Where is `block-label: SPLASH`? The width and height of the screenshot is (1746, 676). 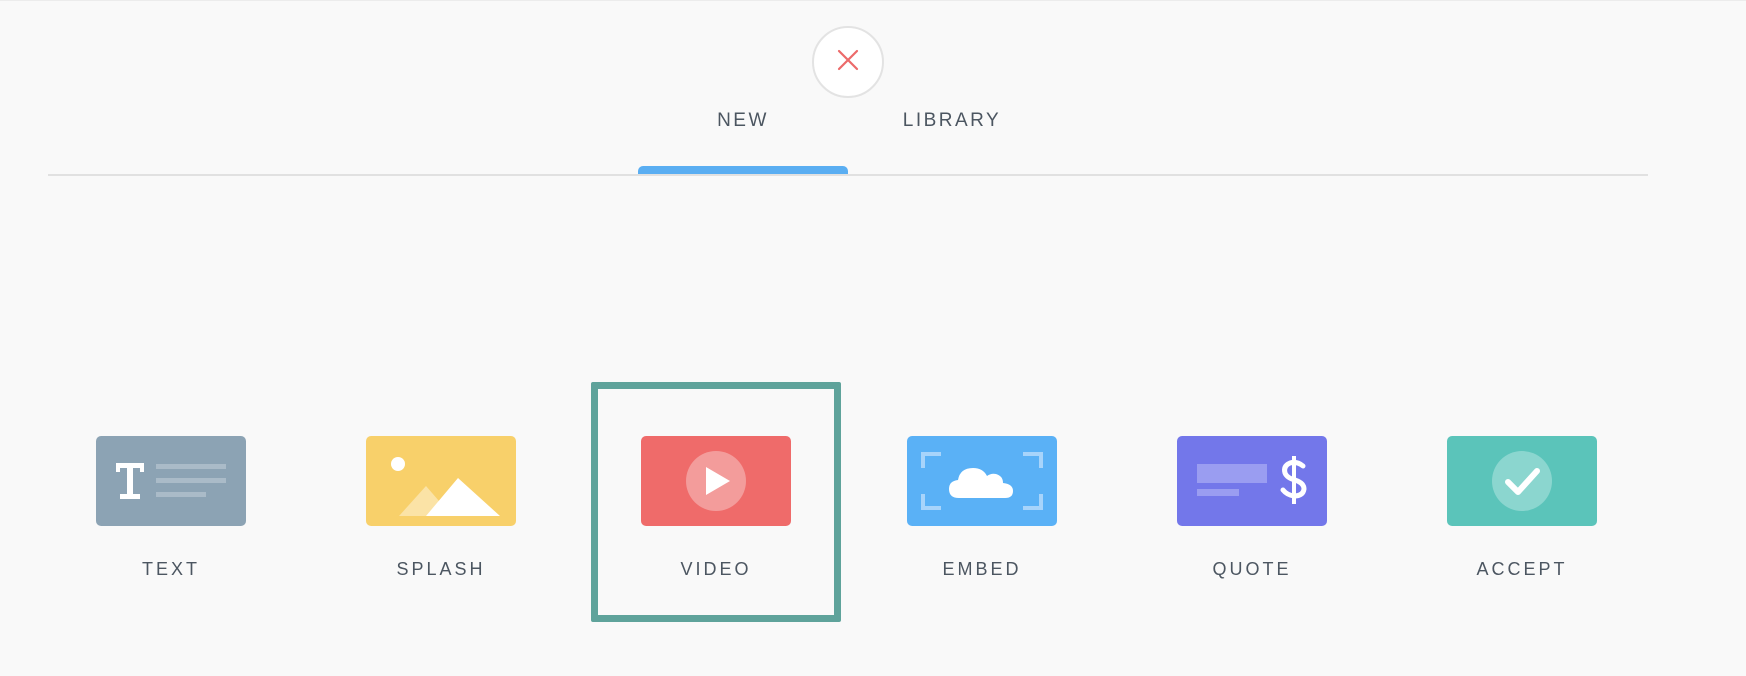
block-label: SPLASH is located at coordinates (441, 569).